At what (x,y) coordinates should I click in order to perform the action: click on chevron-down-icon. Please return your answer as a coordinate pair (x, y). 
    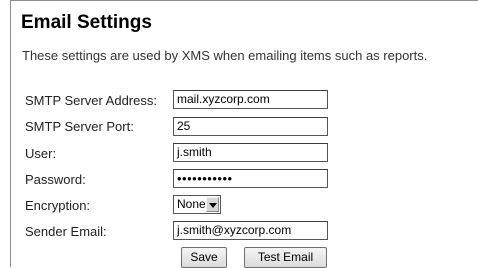
    Looking at the image, I should click on (213, 205).